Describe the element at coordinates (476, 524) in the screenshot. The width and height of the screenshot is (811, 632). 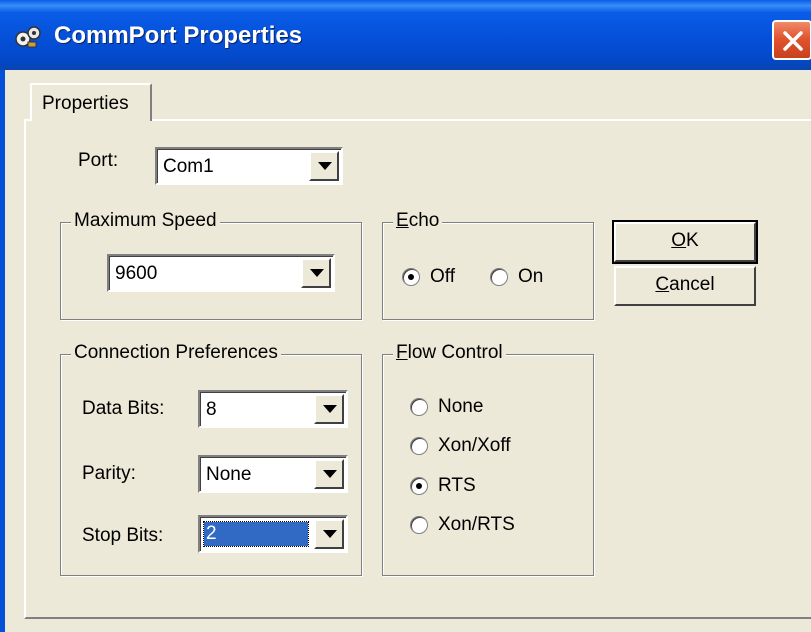
I see `flow-xon-rts-label: Xon/RTS` at that location.